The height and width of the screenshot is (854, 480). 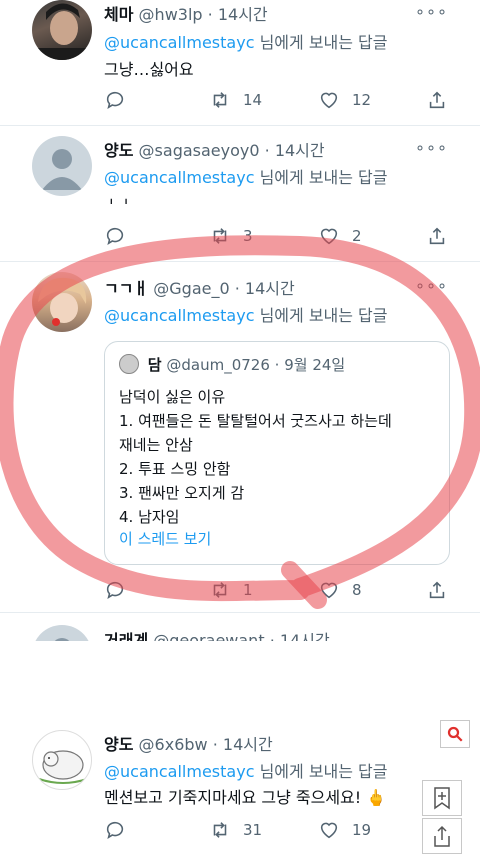 What do you see at coordinates (126, 636) in the screenshot?
I see `display-name: 거래계` at bounding box center [126, 636].